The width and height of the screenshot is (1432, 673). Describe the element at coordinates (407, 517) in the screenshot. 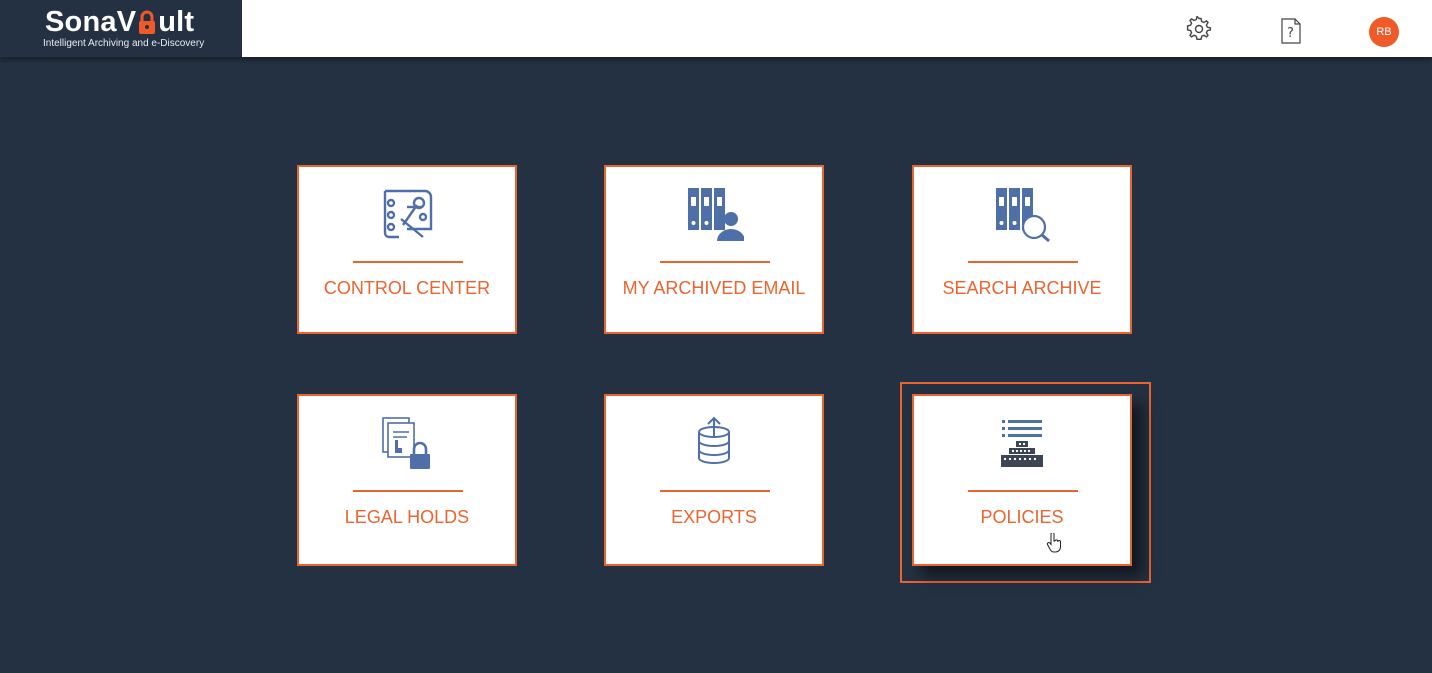

I see `tile-label: LEGAL HOLDS` at that location.